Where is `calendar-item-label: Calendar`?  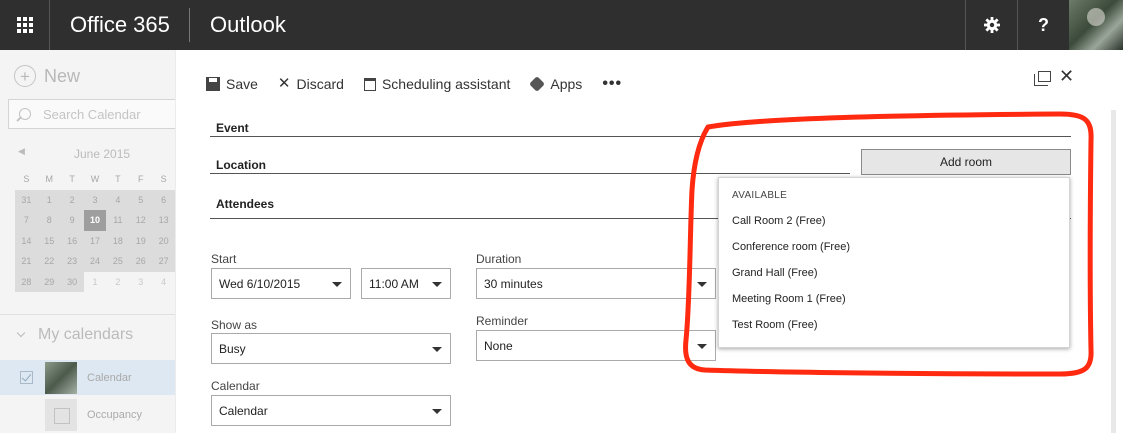
calendar-item-label: Calendar is located at coordinates (109, 377).